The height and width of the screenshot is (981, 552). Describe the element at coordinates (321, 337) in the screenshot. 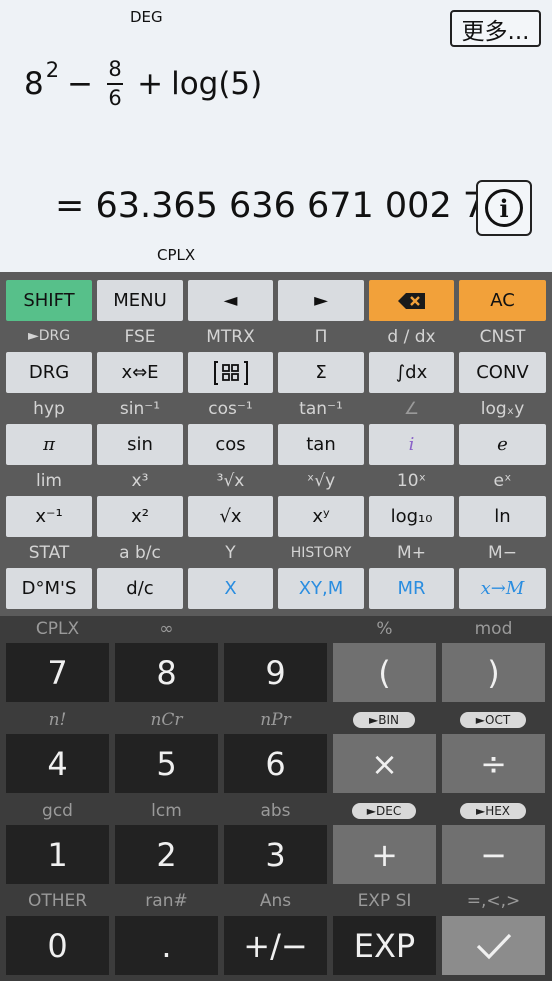

I see `label-product: Π` at that location.